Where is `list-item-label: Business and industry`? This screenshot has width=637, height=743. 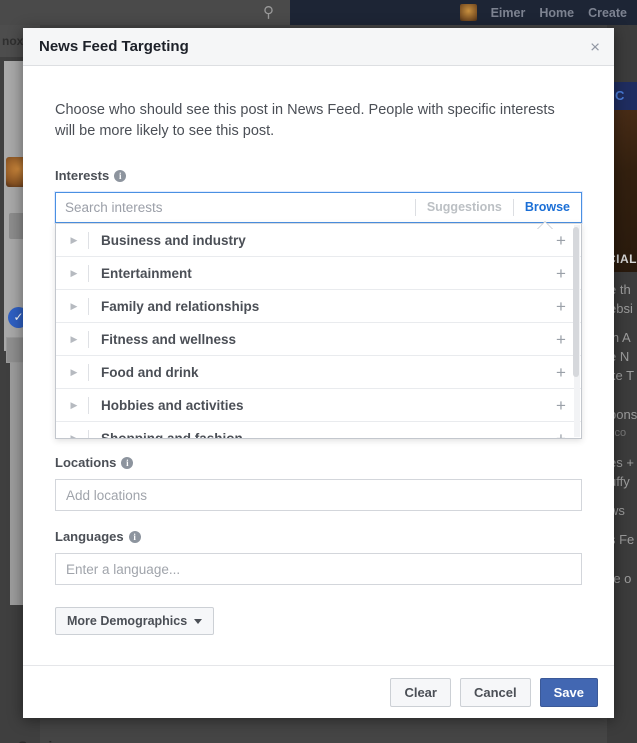 list-item-label: Business and industry is located at coordinates (173, 240).